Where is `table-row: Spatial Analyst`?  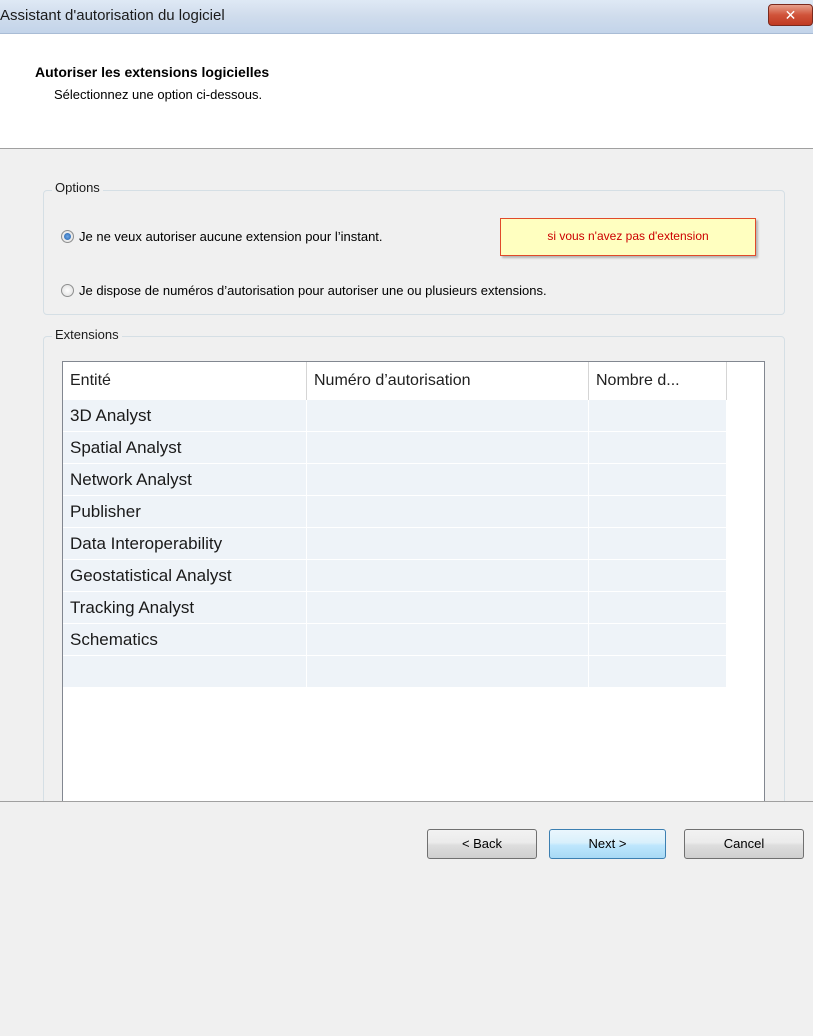
table-row: Spatial Analyst is located at coordinates (395, 448).